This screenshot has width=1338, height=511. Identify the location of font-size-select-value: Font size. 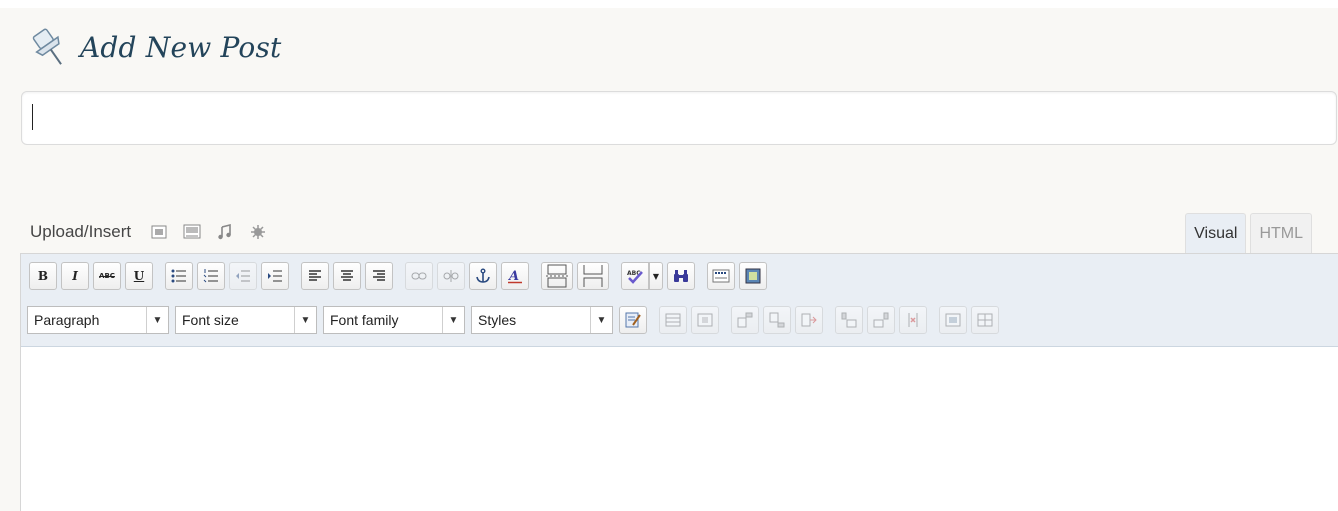
(210, 320).